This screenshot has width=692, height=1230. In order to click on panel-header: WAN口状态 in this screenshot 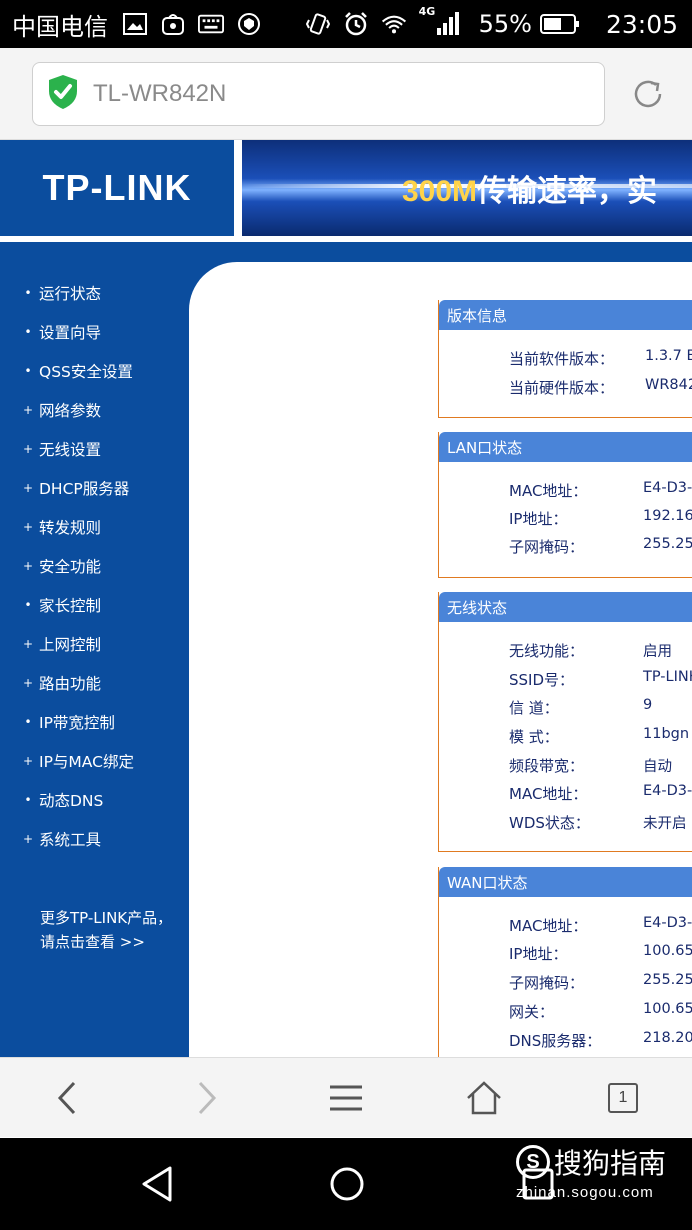, I will do `click(565, 882)`.